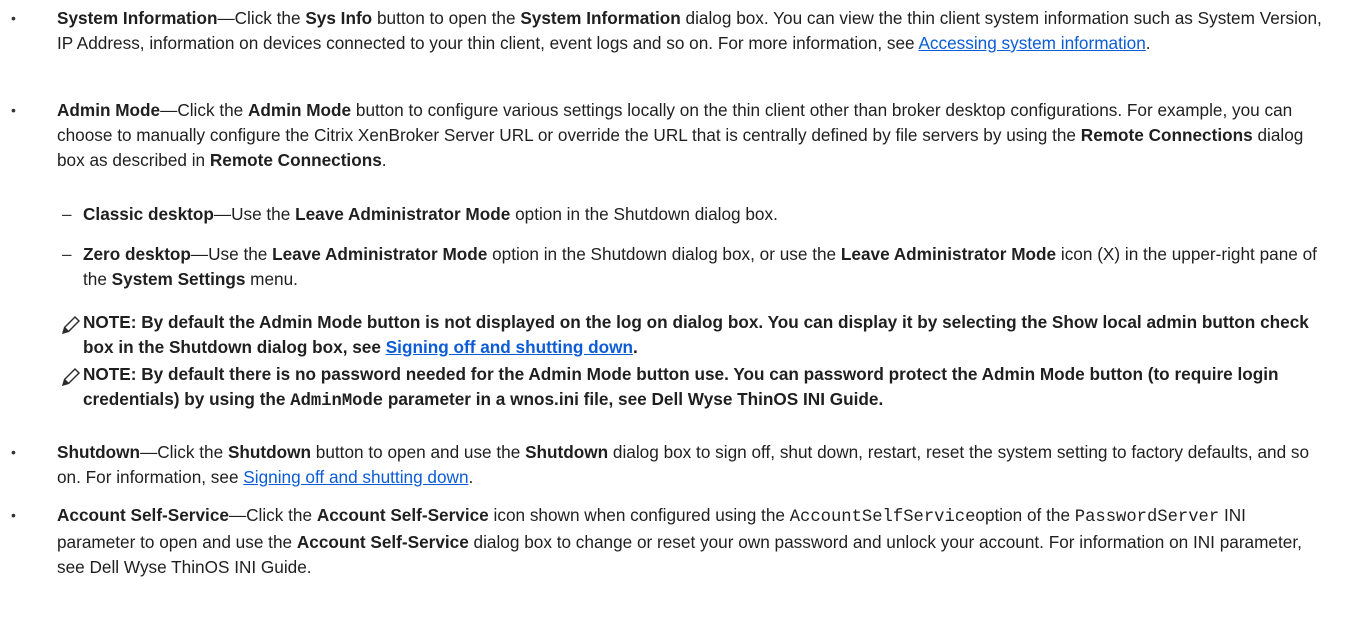 The height and width of the screenshot is (624, 1350). I want to click on item-term: Admin Mode, so click(109, 110).